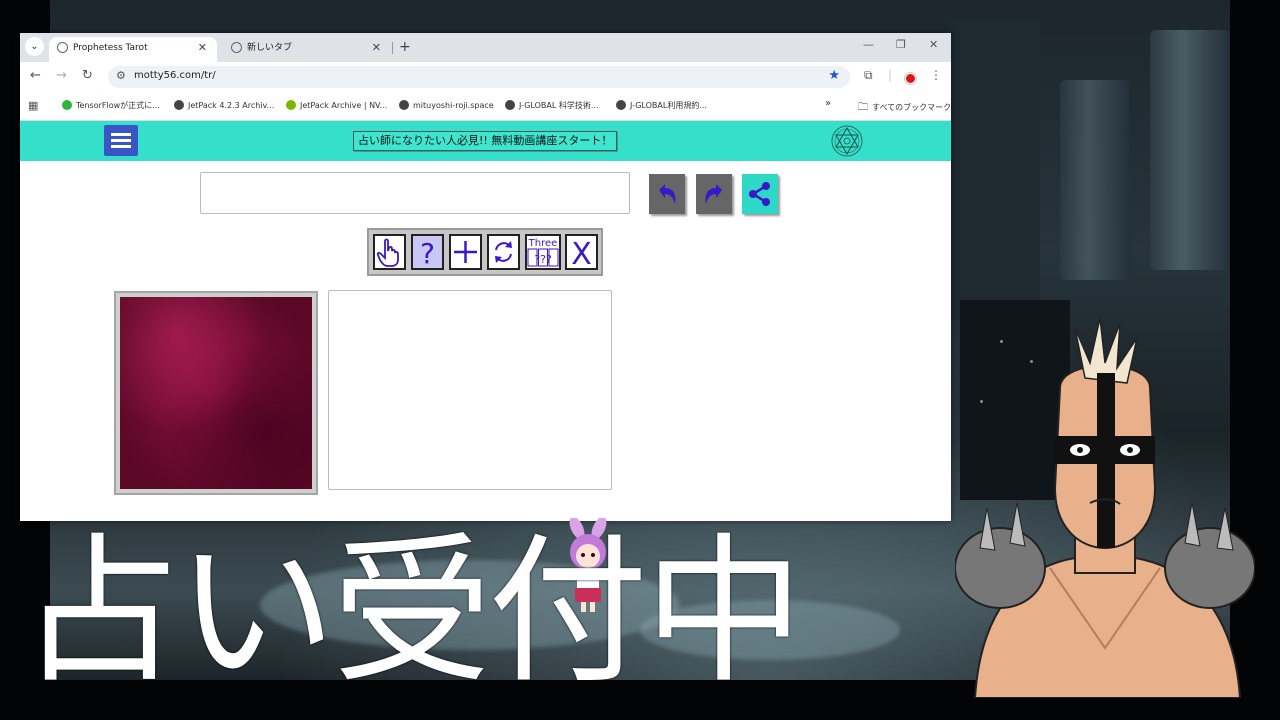 This screenshot has height=720, width=1280. What do you see at coordinates (392, 48) in the screenshot?
I see `tab-divider` at bounding box center [392, 48].